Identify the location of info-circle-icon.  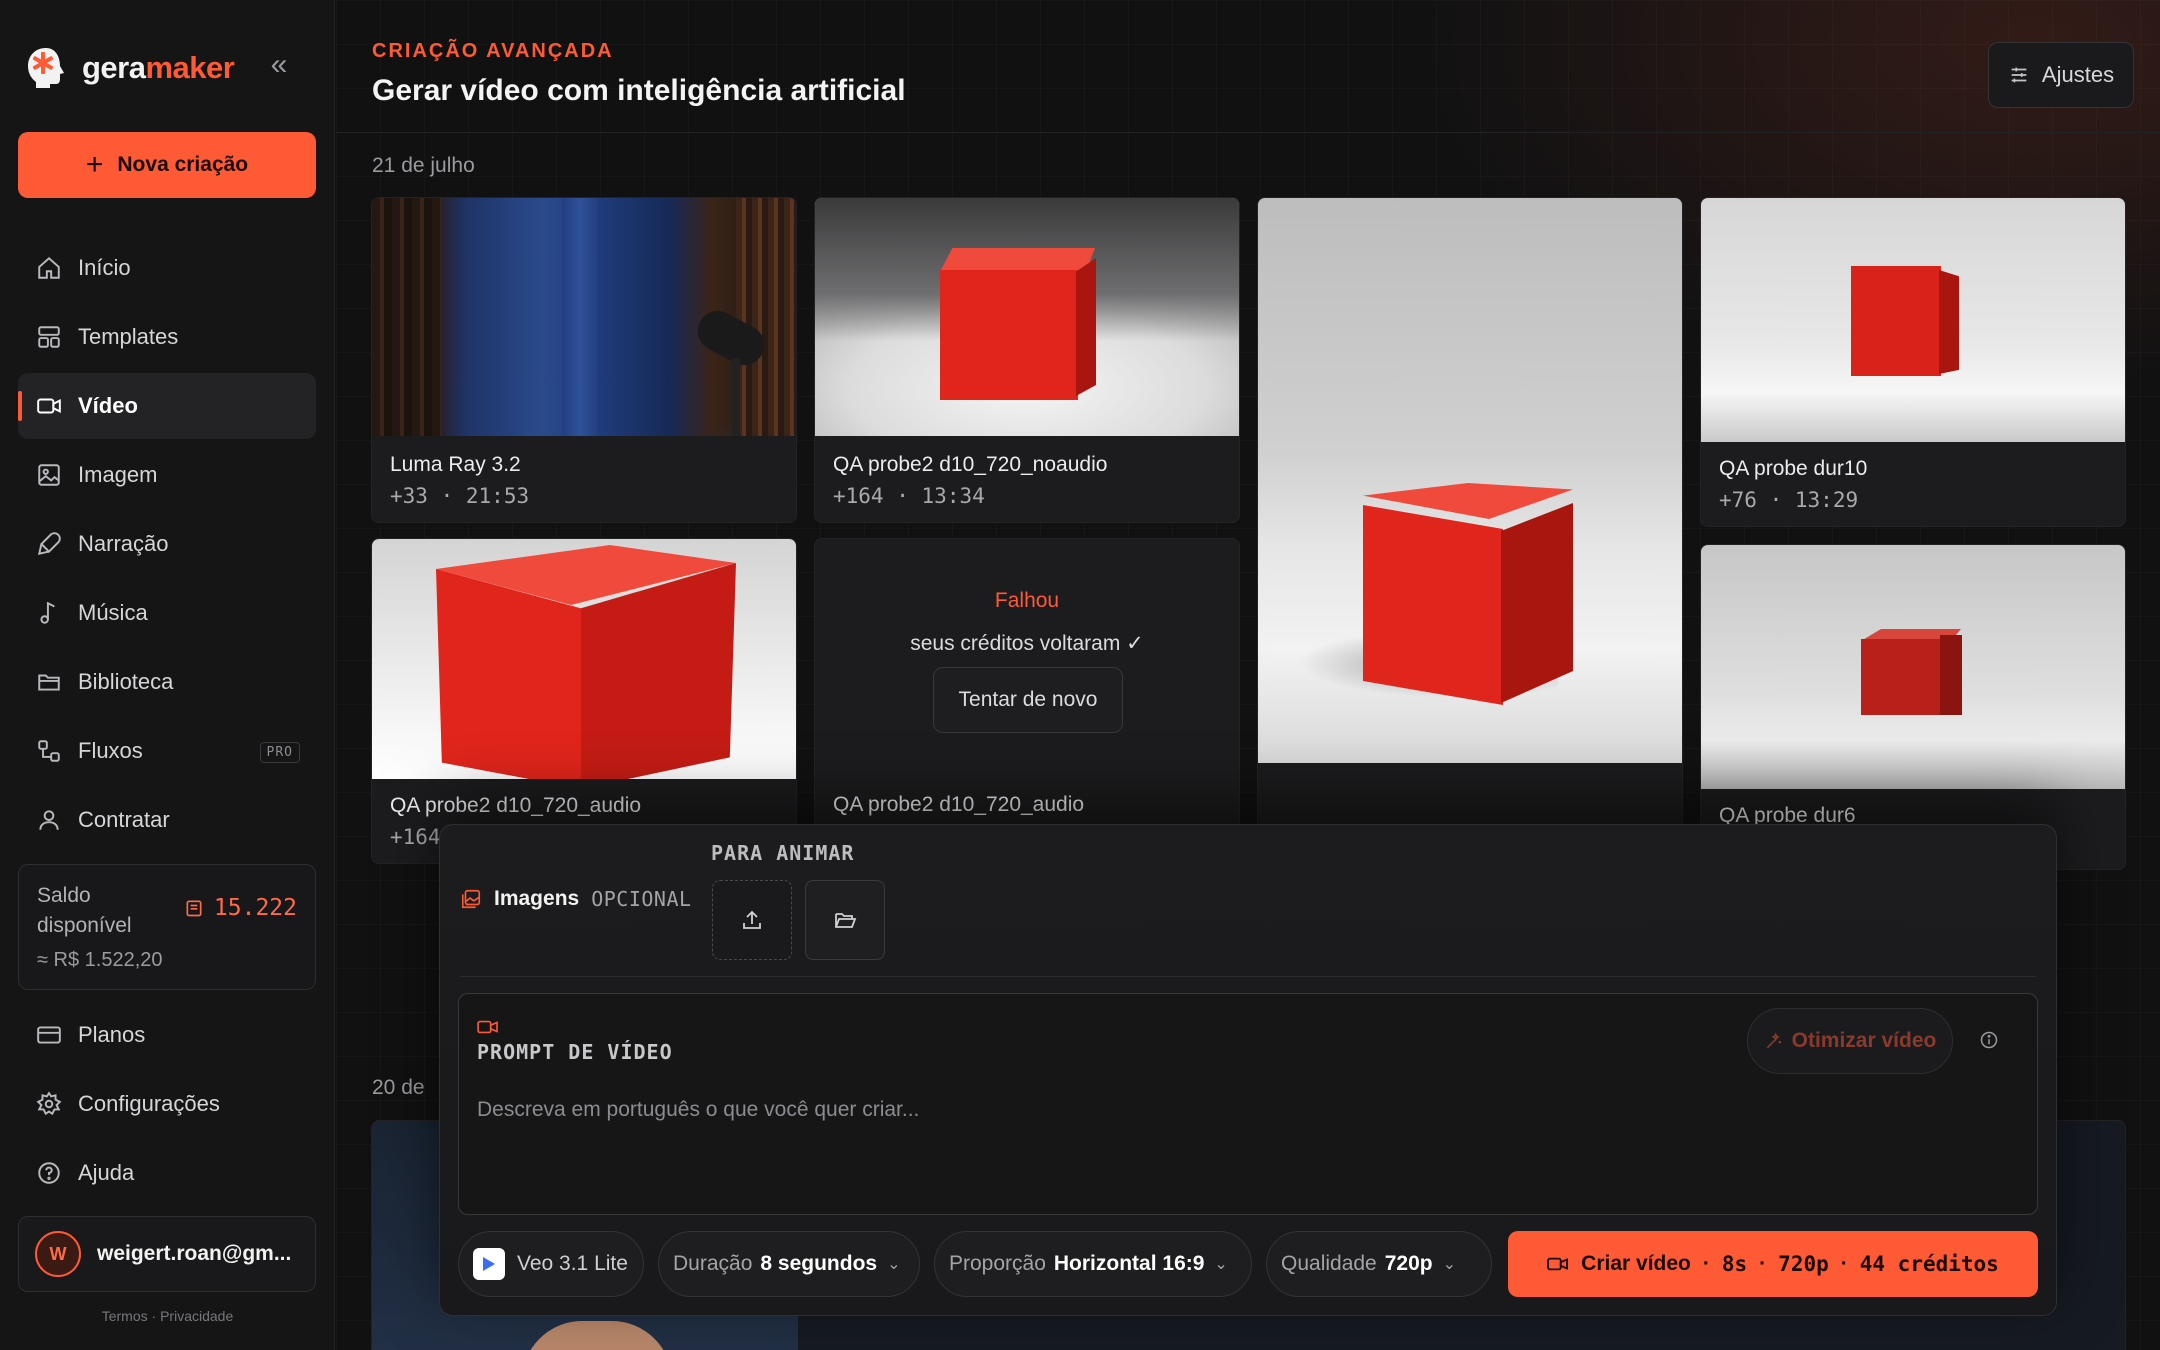
(1989, 1040).